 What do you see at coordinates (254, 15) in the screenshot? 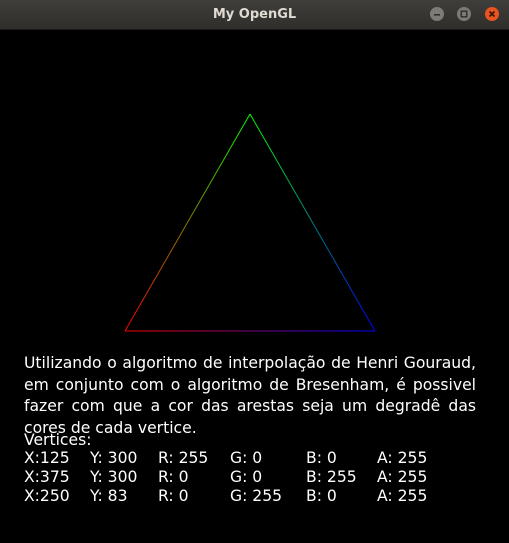
I see `title-bar: My OpenGL` at bounding box center [254, 15].